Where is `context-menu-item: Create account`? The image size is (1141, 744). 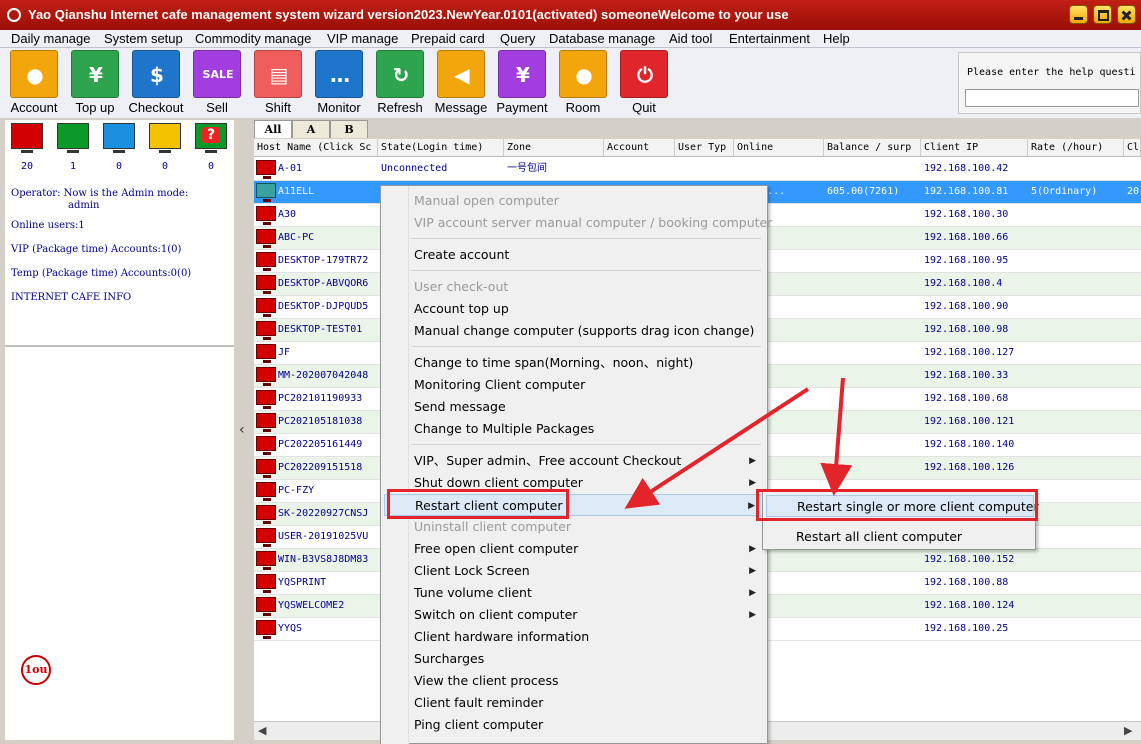 context-menu-item: Create account is located at coordinates (574, 255).